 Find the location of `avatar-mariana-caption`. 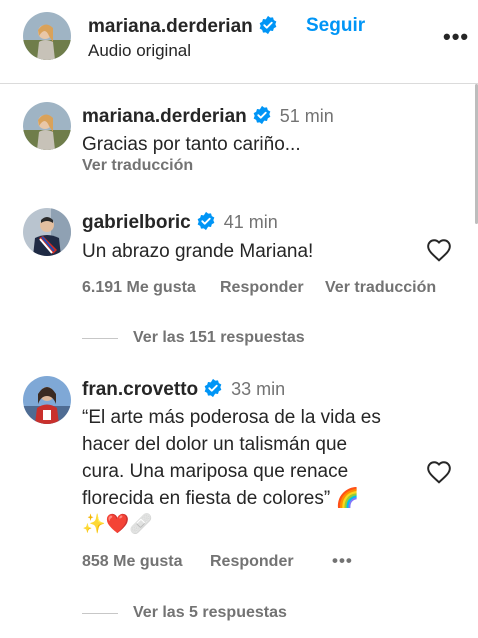

avatar-mariana-caption is located at coordinates (47, 126).